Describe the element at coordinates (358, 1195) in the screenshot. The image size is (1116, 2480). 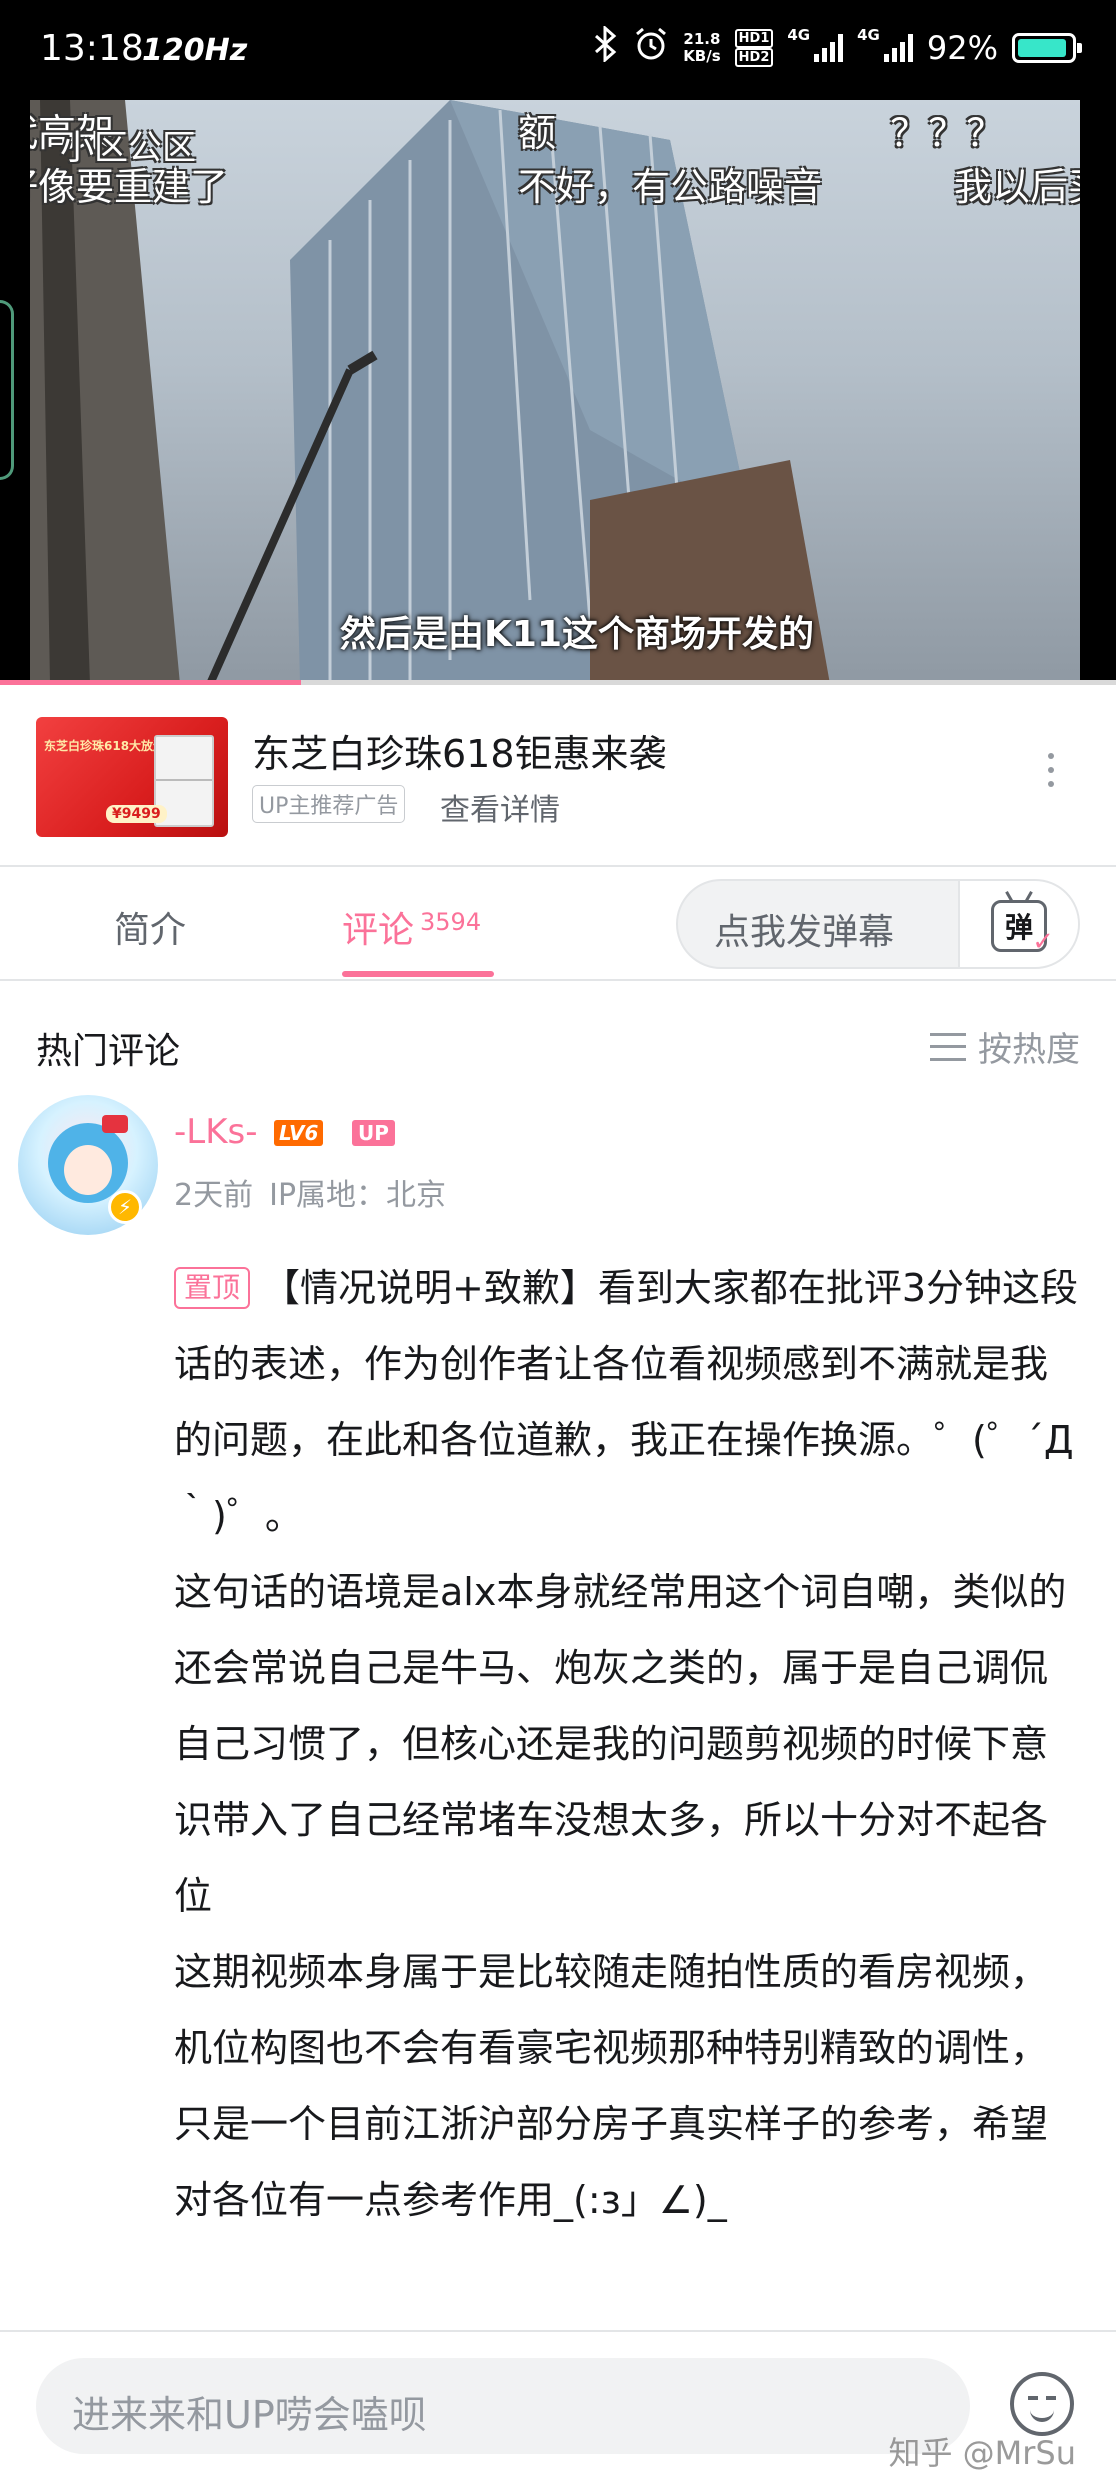
I see `comment-ip: IP属地：北京` at that location.